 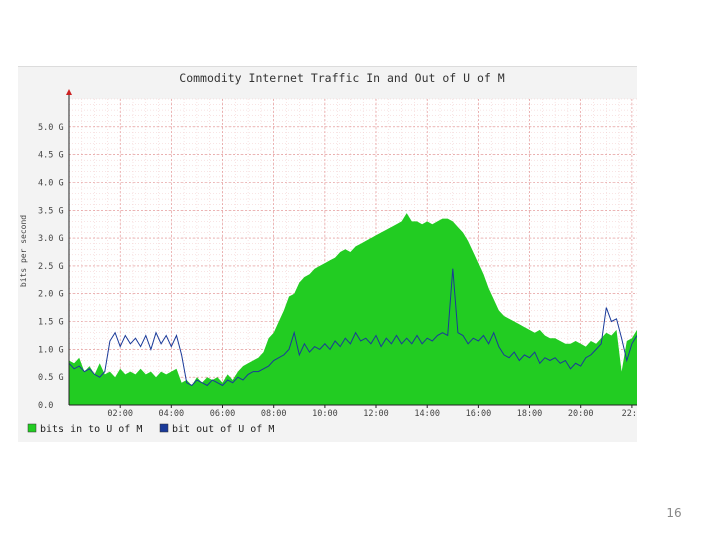 I want to click on legend-label-in: bits in to U of M, so click(x=91, y=429).